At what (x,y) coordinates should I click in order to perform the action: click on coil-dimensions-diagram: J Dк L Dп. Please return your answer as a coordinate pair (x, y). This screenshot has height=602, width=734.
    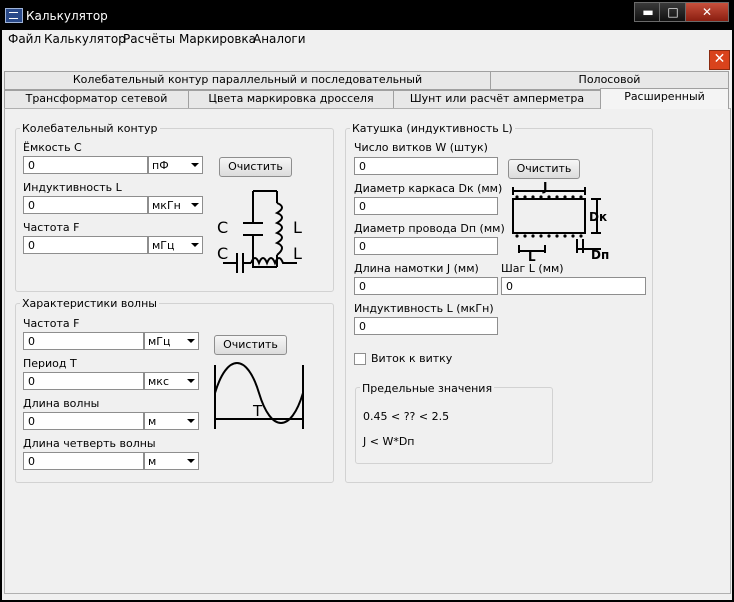
    Looking at the image, I should click on (560, 222).